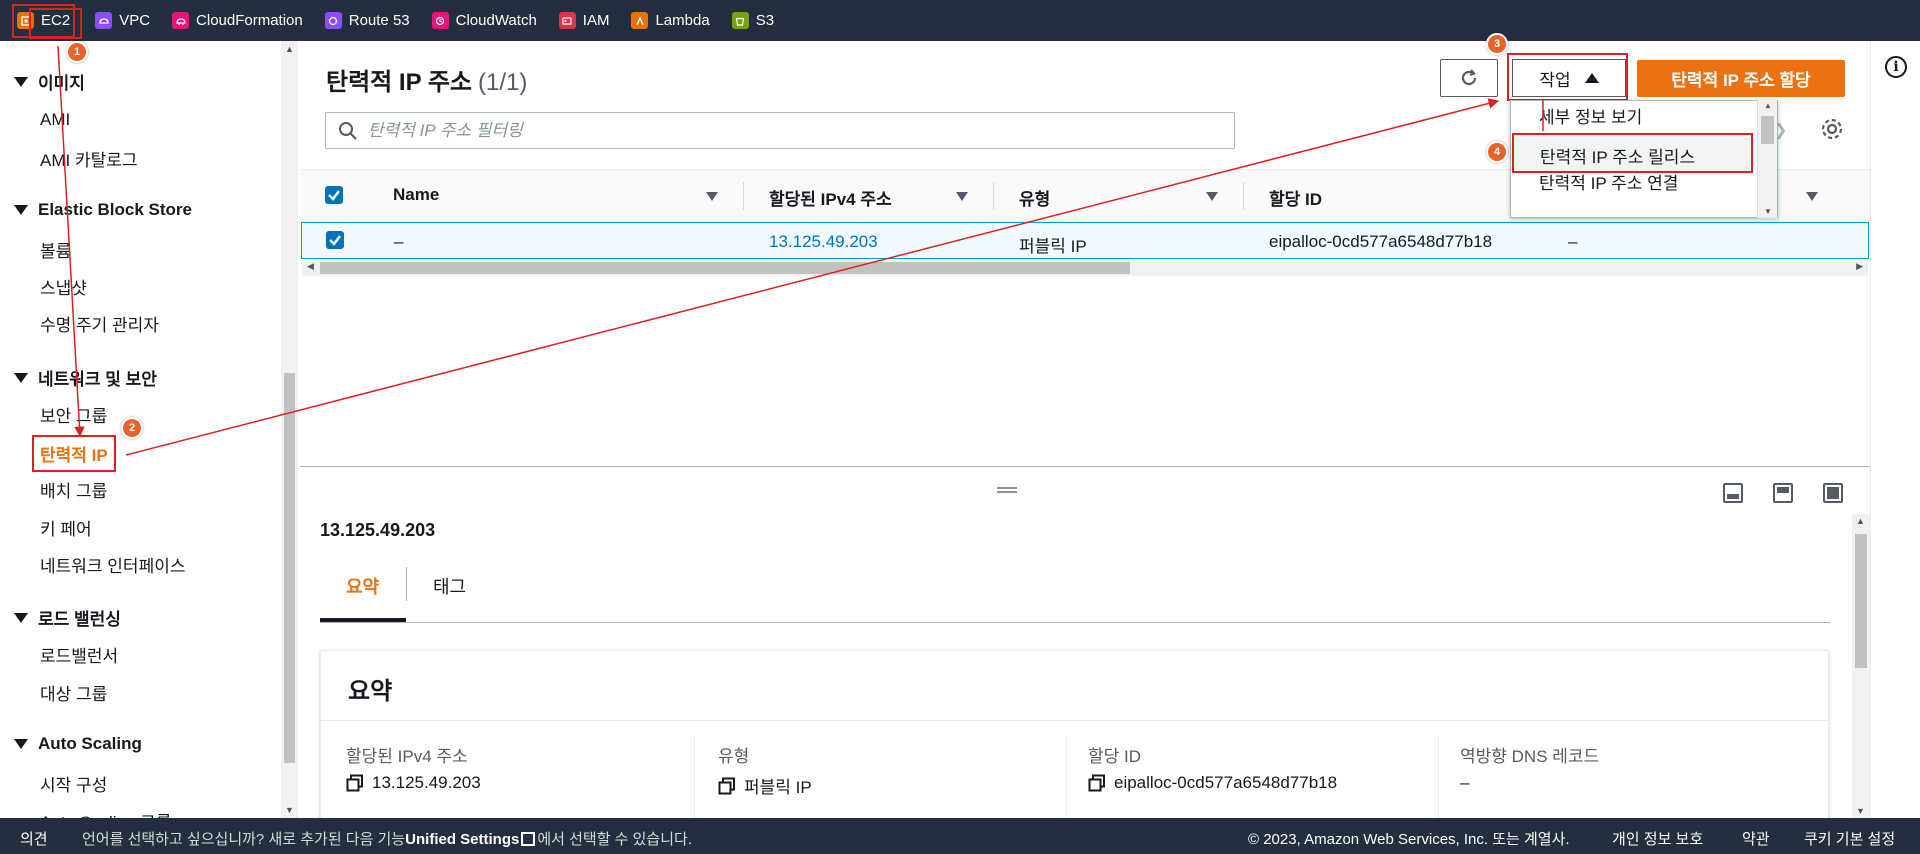  I want to click on settings-button, so click(1832, 131).